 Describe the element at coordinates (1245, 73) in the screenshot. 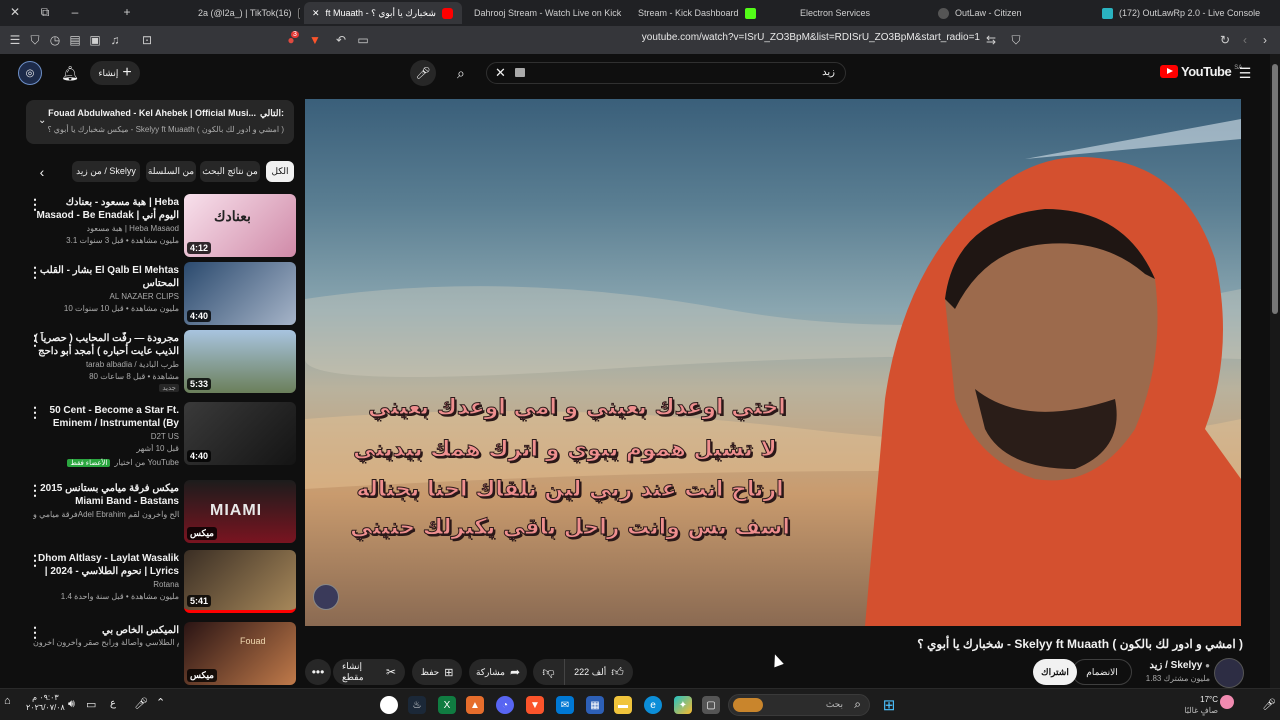

I see `menu-icon: ☰` at that location.